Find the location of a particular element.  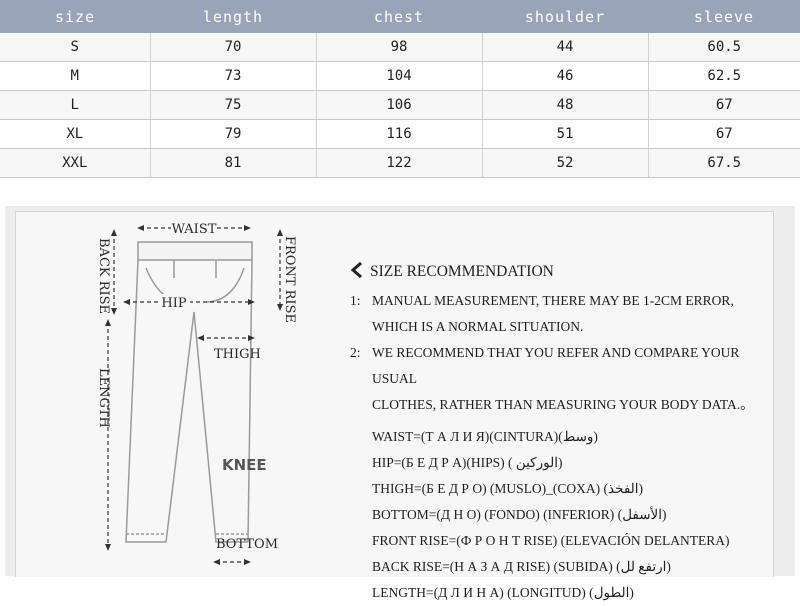

pants-outline-icon is located at coordinates (189, 392).